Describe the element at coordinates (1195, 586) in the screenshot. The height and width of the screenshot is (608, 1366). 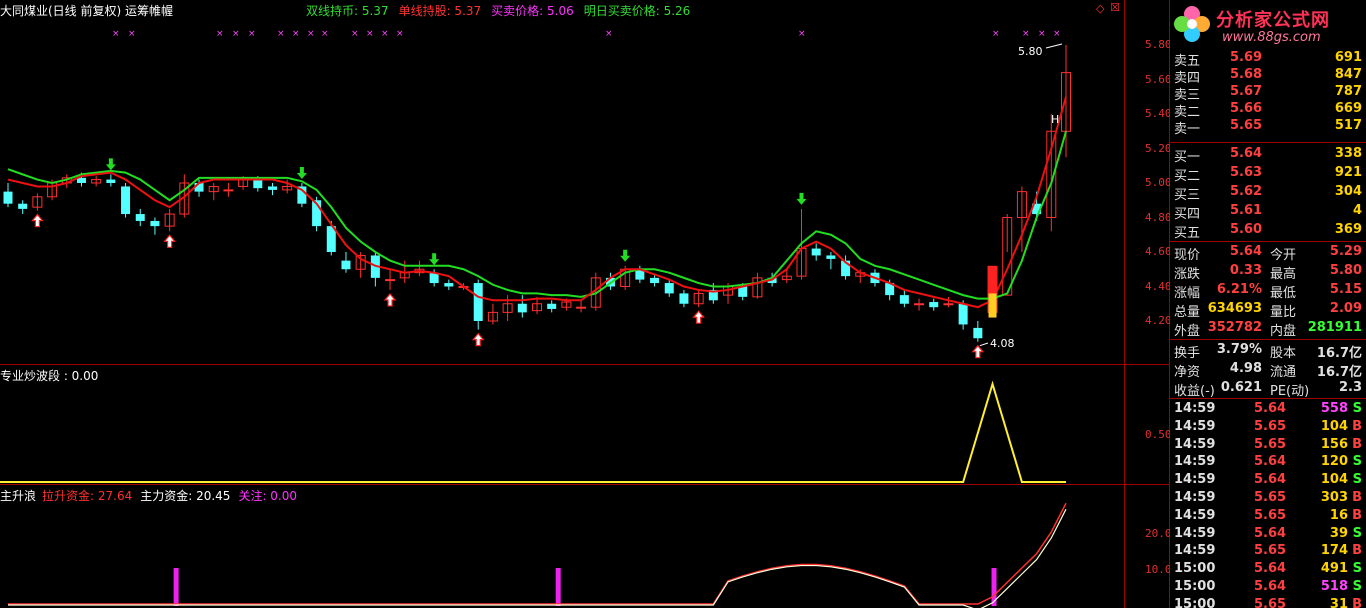
I see `tick-time: 15:00` at that location.